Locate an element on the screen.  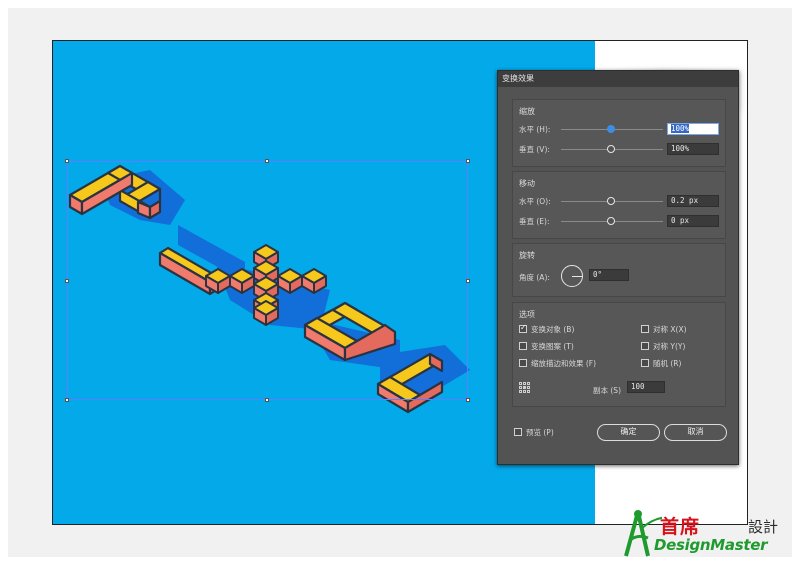
move-vertical-label: 垂直 (E): is located at coordinates (534, 221).